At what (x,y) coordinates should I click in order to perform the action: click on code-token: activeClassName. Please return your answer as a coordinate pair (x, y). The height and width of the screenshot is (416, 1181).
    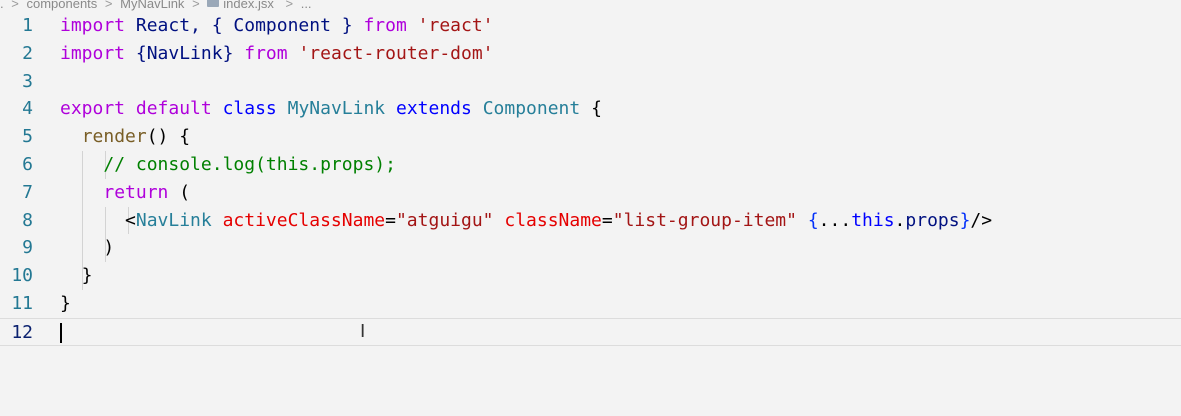
    Looking at the image, I should click on (304, 220).